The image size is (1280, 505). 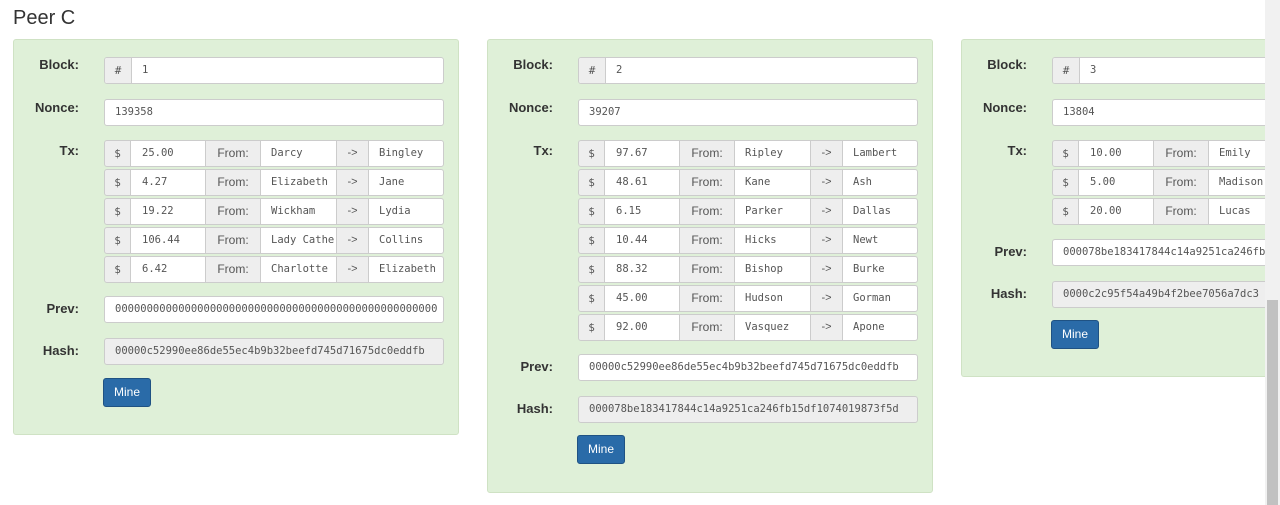 What do you see at coordinates (406, 211) in the screenshot?
I see `tx-recipient-input: Lydia` at bounding box center [406, 211].